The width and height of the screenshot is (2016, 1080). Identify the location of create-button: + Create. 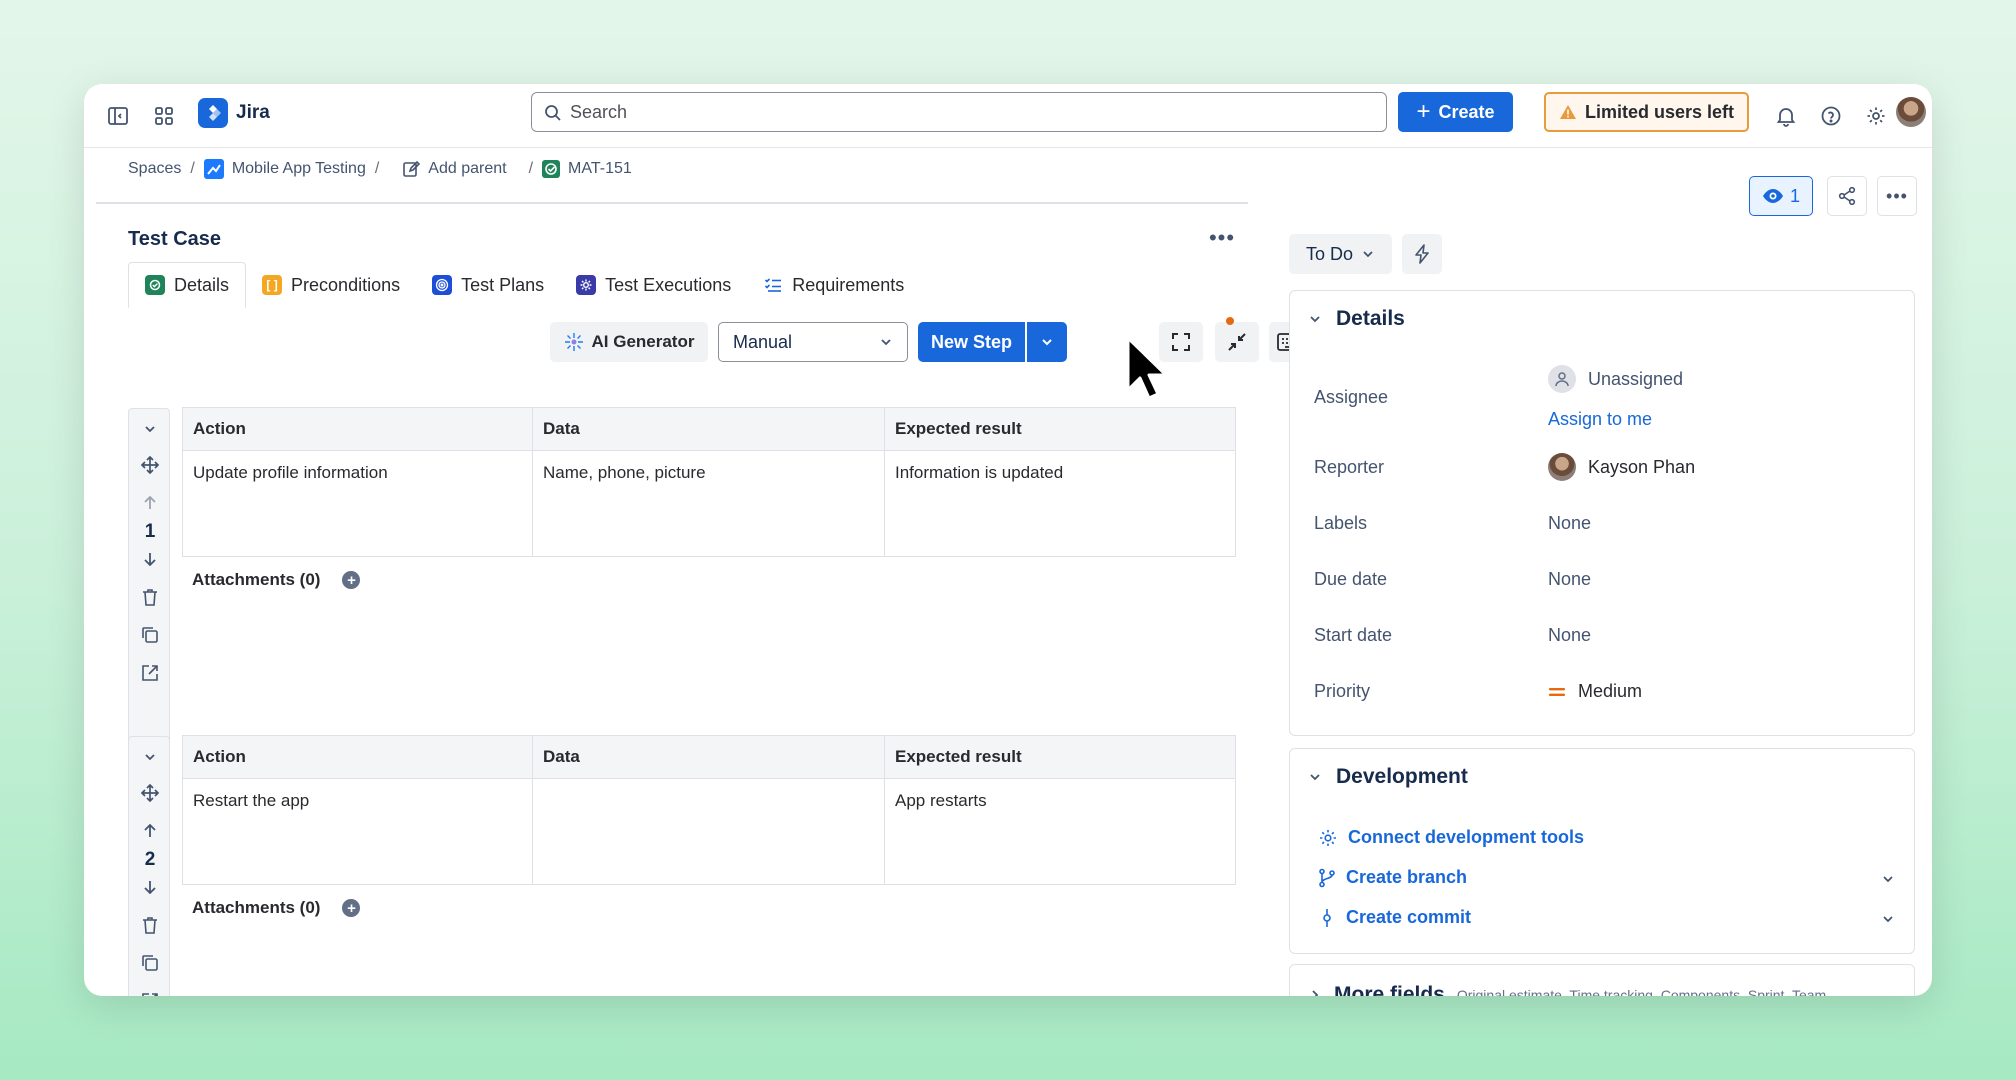
(1455, 112).